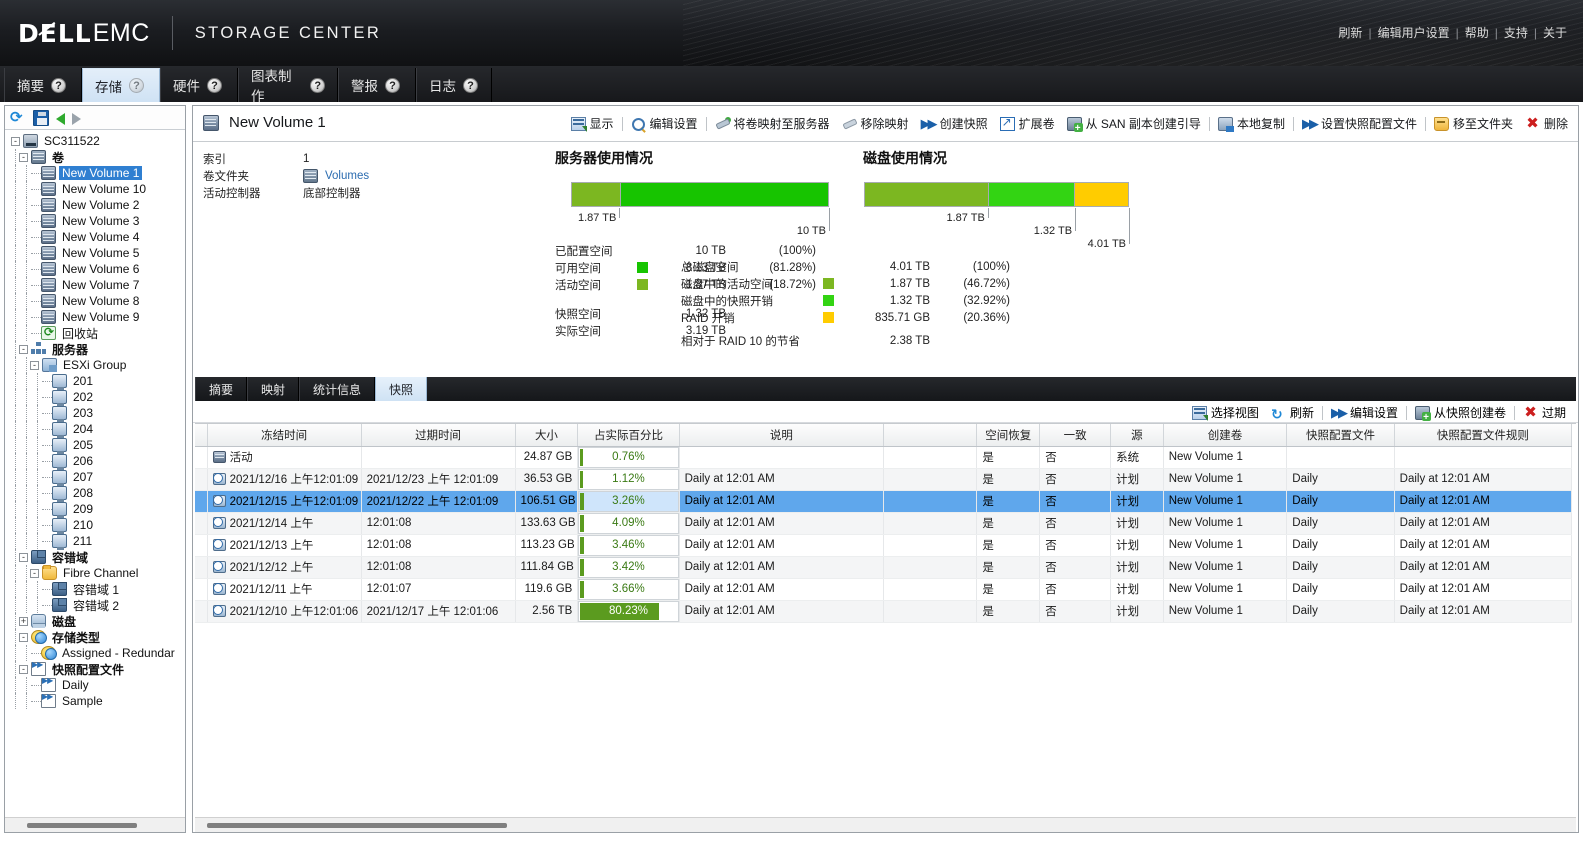 This screenshot has width=1583, height=847. Describe the element at coordinates (592, 123) in the screenshot. I see `toolbar-button-0: 显示` at that location.